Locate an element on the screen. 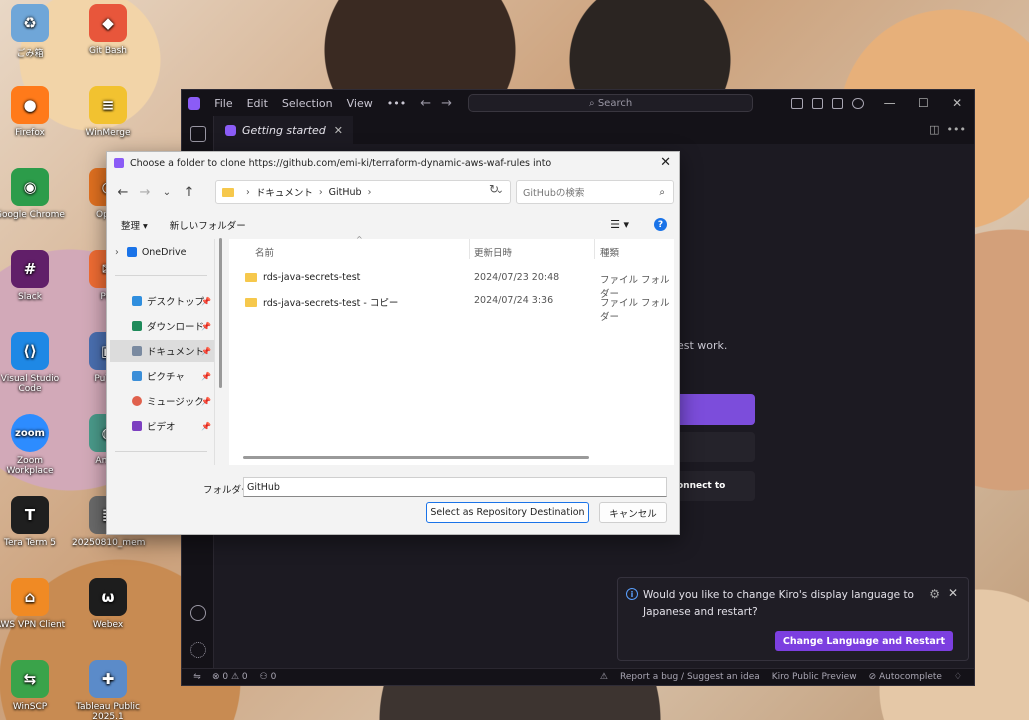 Image resolution: width=1029 pixels, height=720 pixels. app-icon: ω is located at coordinates (108, 597).